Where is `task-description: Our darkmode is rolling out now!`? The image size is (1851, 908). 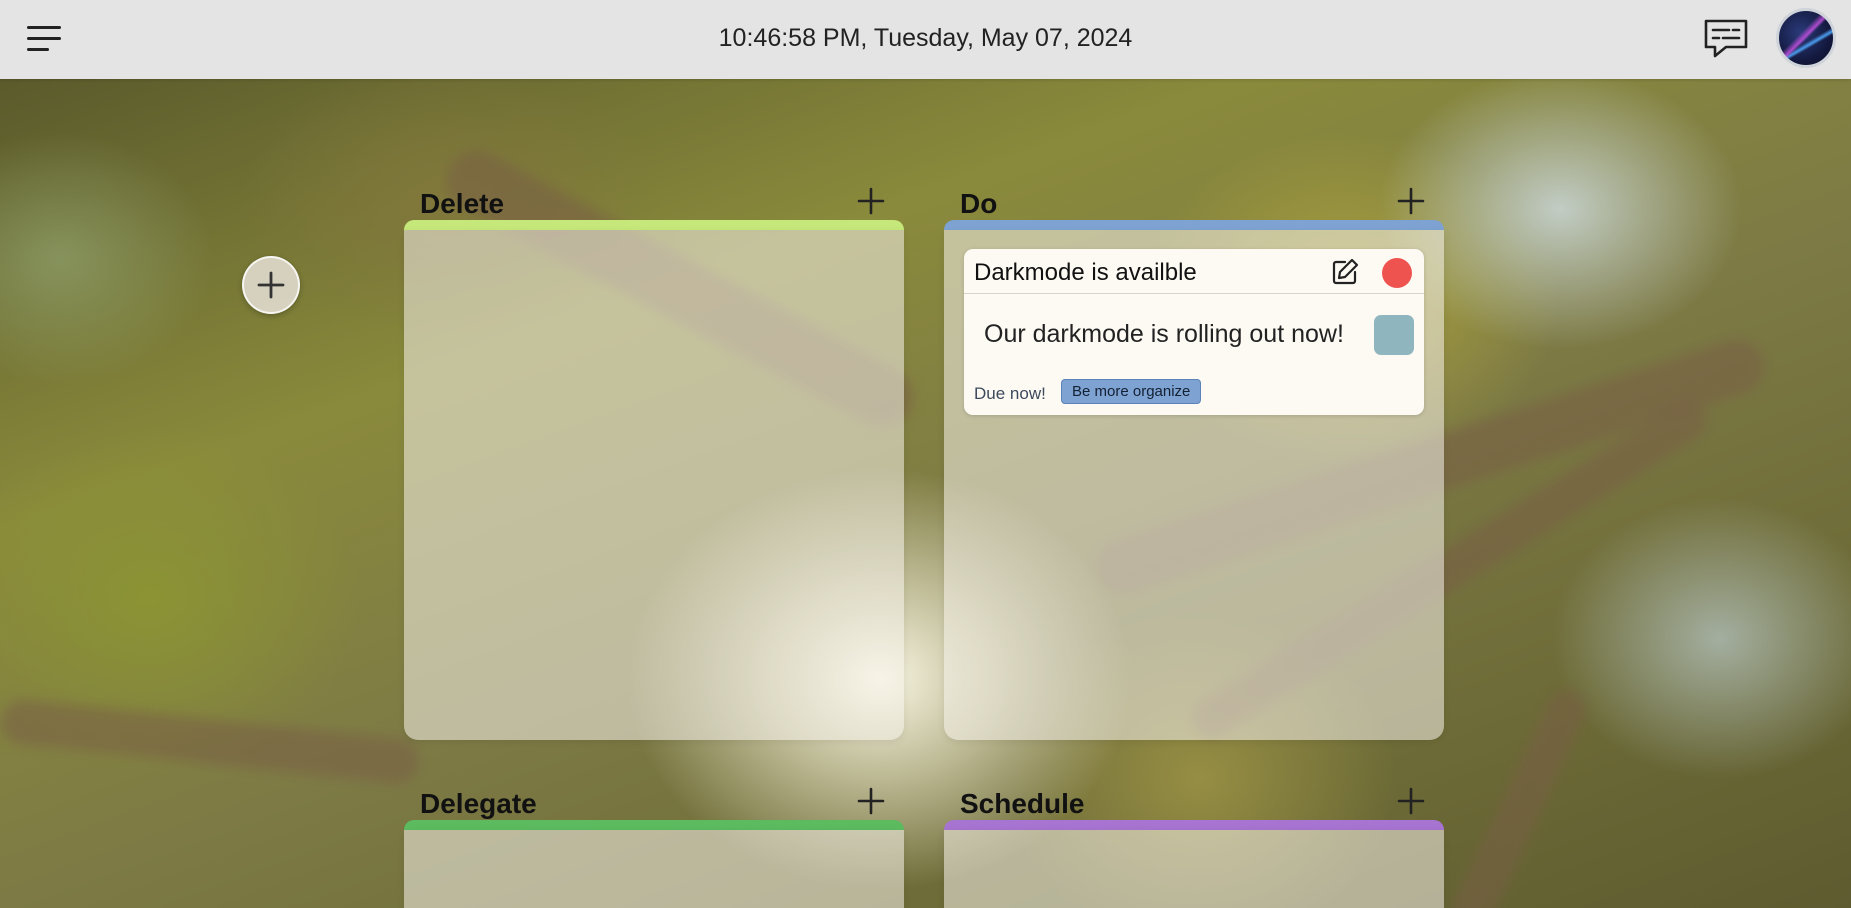 task-description: Our darkmode is rolling out now! is located at coordinates (1164, 334).